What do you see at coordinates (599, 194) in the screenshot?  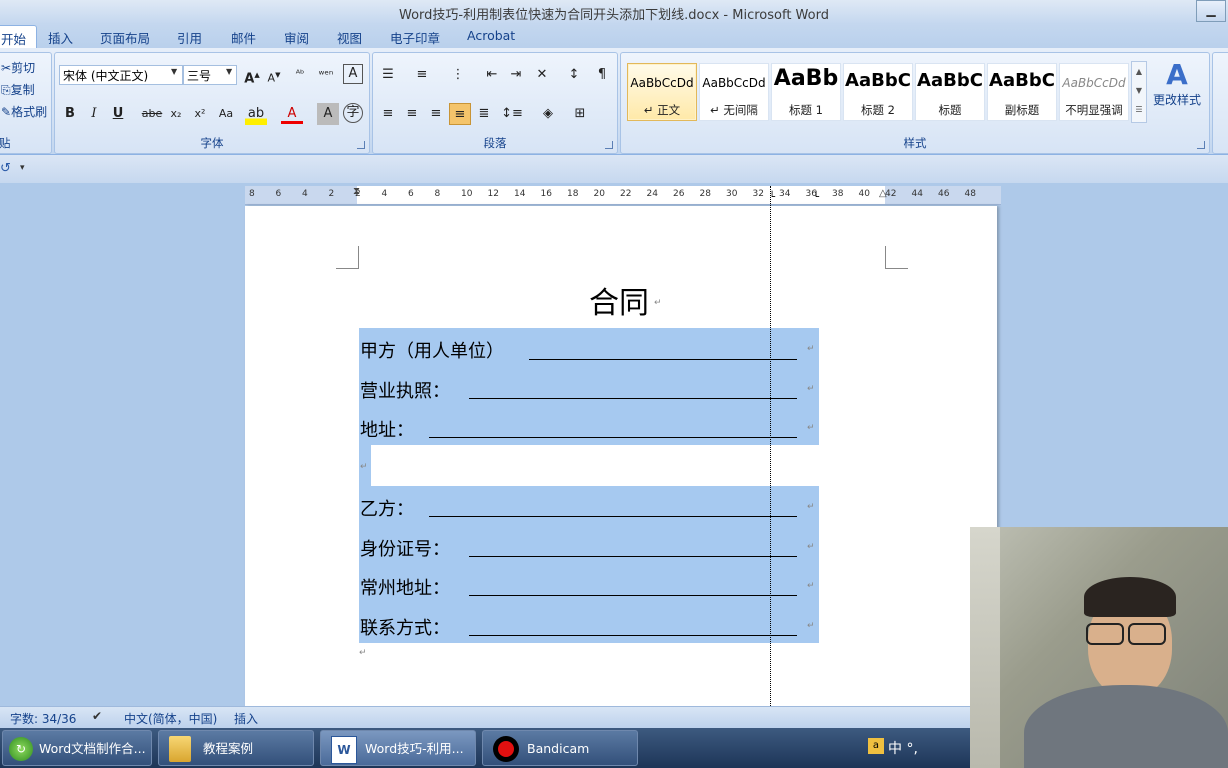 I see `ruler-tick-label: 20` at bounding box center [599, 194].